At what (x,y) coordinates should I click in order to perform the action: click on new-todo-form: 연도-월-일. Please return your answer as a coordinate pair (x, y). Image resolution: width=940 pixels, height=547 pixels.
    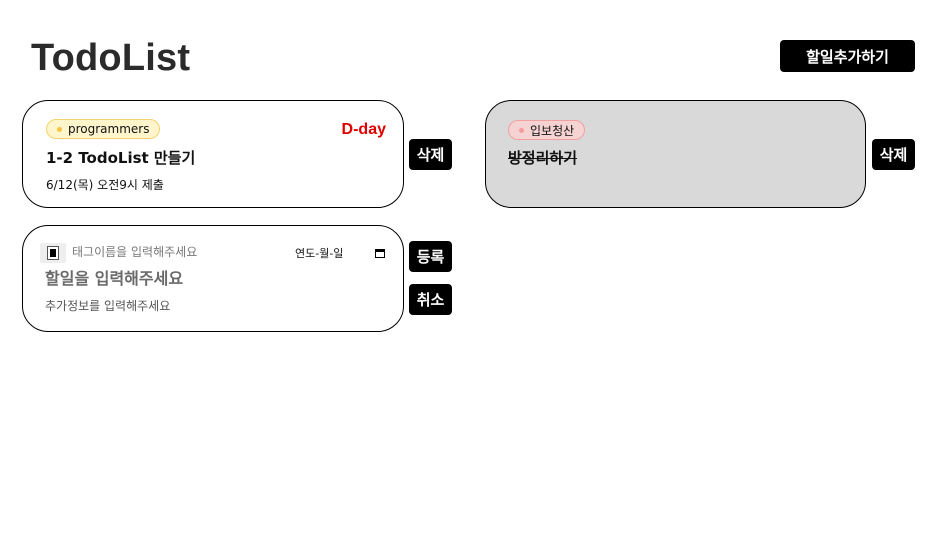
    Looking at the image, I should click on (213, 278).